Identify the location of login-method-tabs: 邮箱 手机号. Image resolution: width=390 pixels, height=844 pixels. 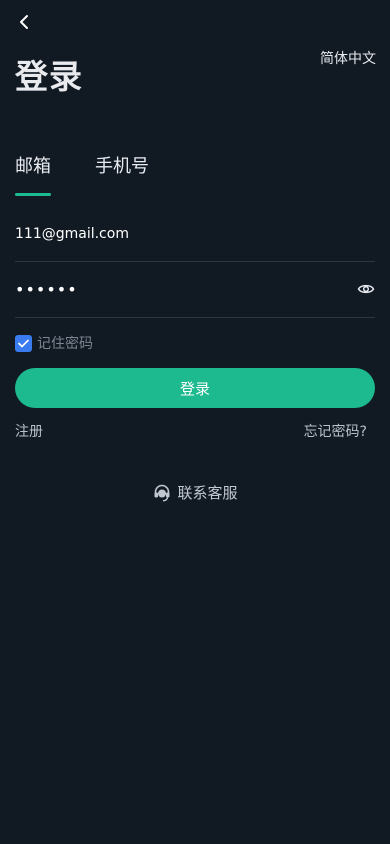
(82, 174).